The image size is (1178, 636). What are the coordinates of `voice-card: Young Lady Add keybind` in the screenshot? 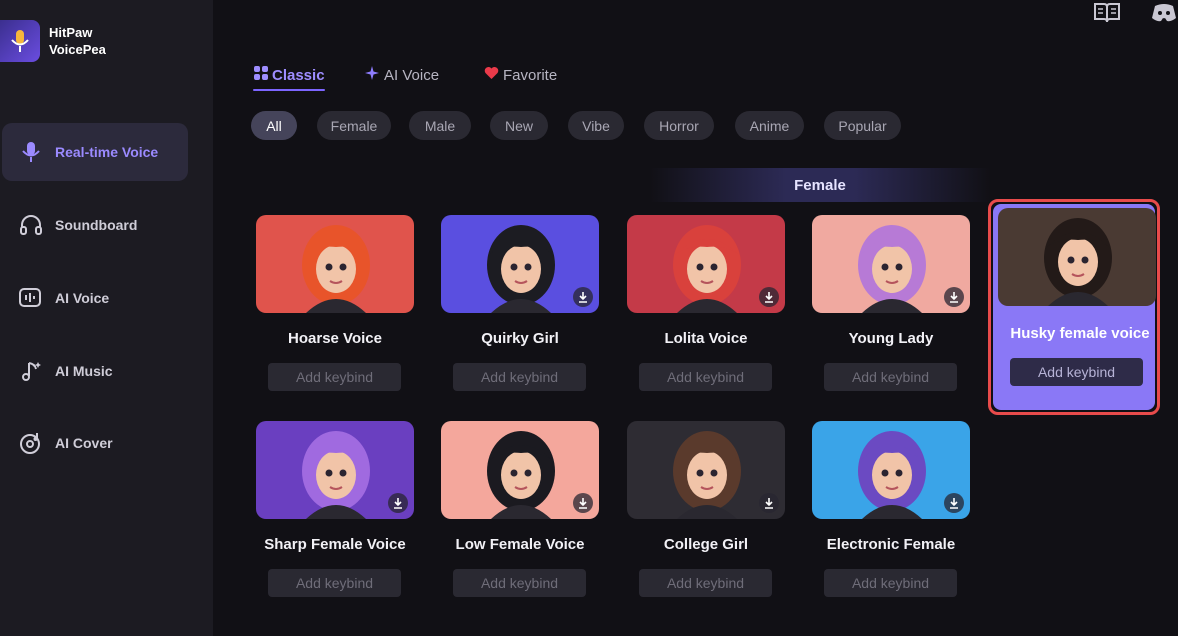 It's located at (891, 315).